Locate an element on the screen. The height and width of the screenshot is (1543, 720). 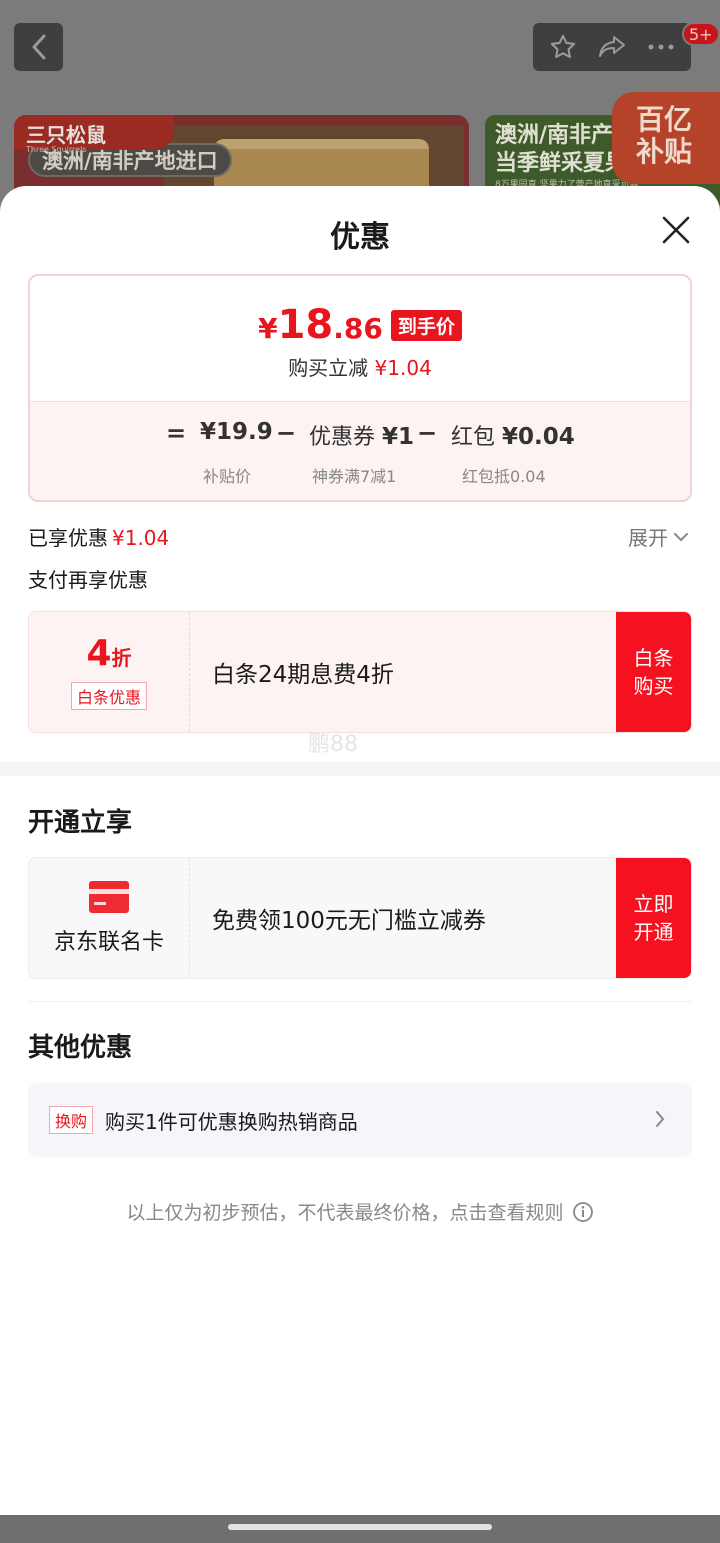
home-indicator is located at coordinates (360, 1527).